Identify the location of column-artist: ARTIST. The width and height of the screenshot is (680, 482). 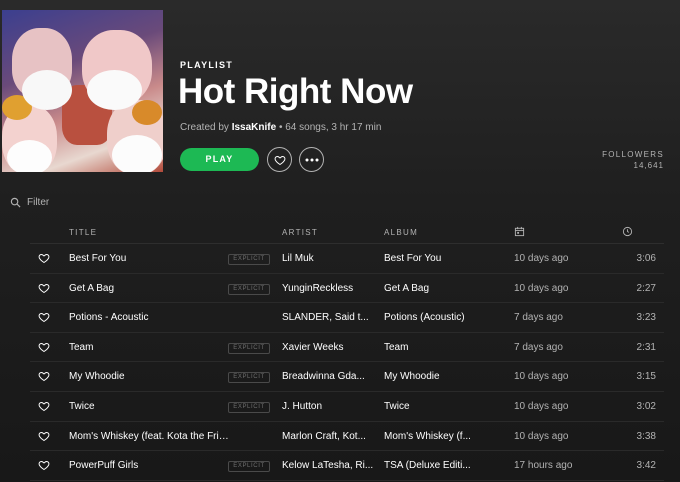
(300, 232).